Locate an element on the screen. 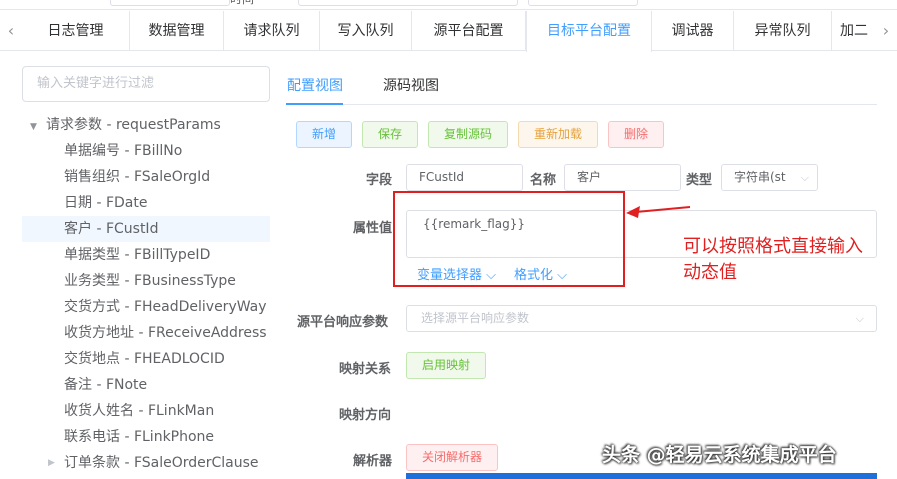 This screenshot has width=897, height=479. source-resp-label: 源平台响应参数 is located at coordinates (343, 322).